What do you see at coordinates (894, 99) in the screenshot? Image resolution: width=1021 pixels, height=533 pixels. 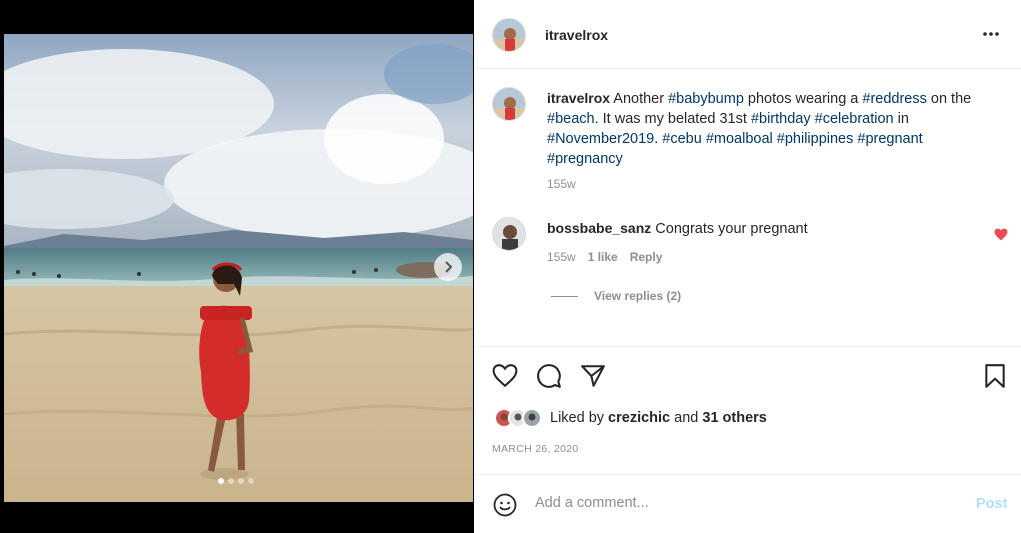 I see `hashtag-link: #reddress` at bounding box center [894, 99].